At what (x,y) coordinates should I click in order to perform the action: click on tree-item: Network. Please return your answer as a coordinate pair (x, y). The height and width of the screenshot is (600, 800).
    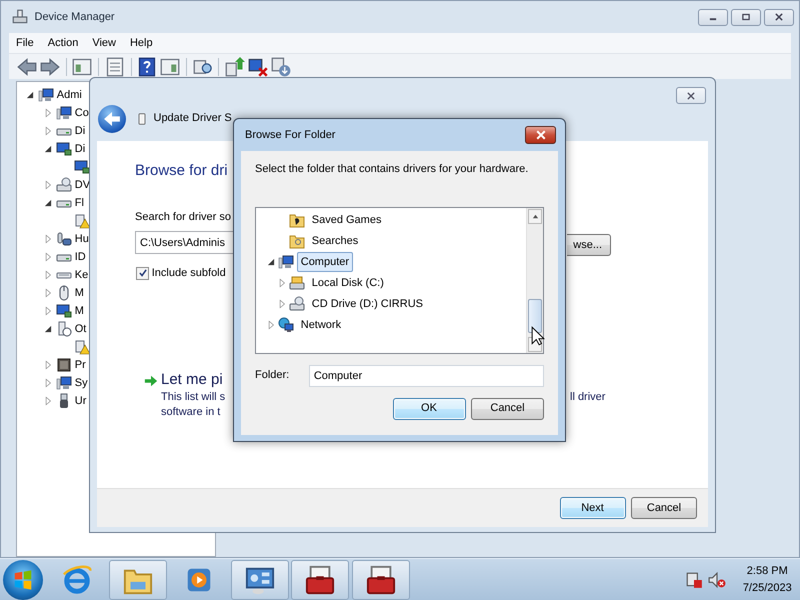
    Looking at the image, I should click on (321, 325).